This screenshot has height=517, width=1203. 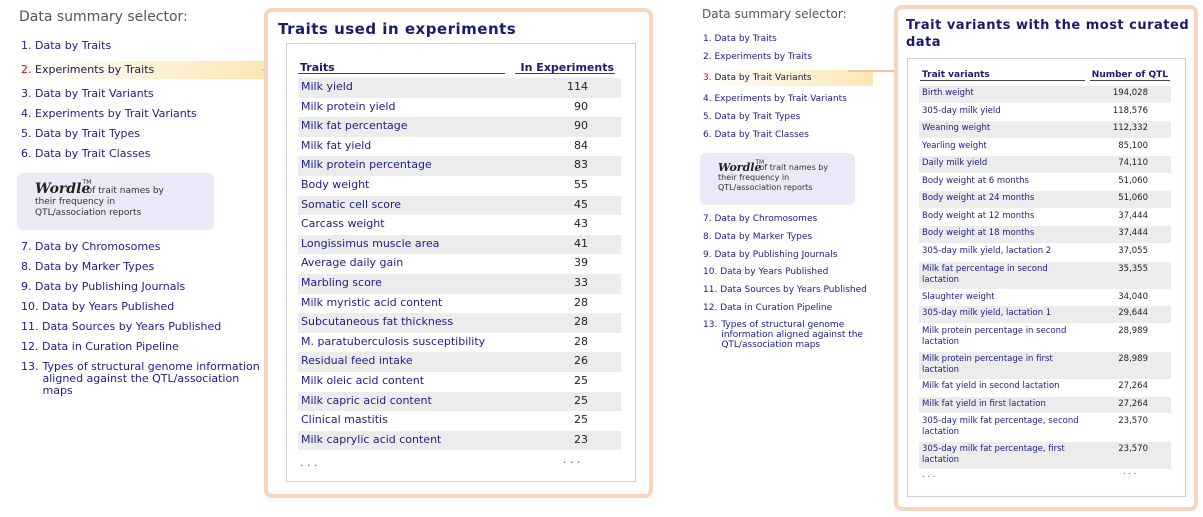 I want to click on row-value: 29,644, so click(x=1133, y=313).